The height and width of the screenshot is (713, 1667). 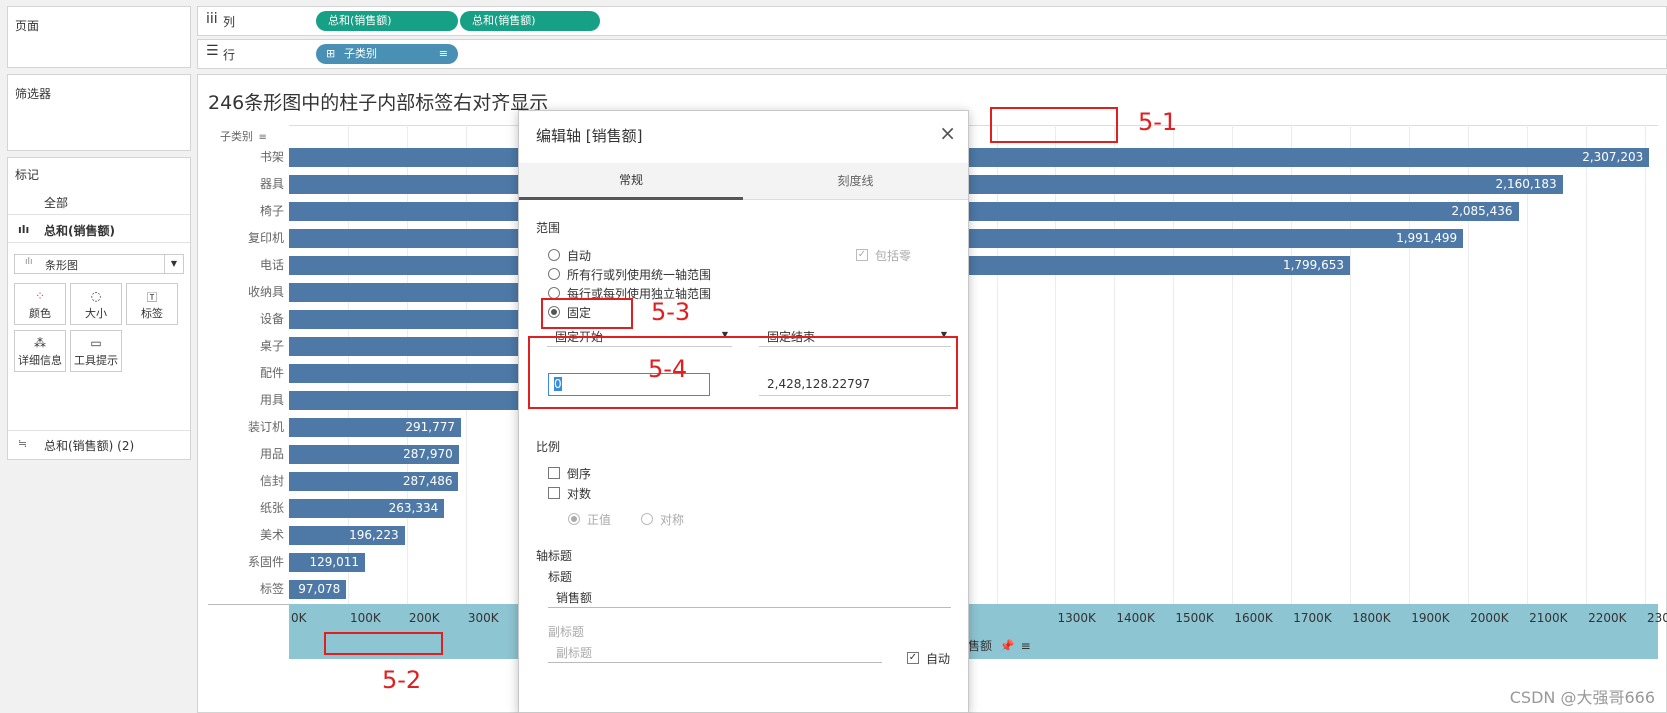 What do you see at coordinates (589, 136) in the screenshot?
I see `dialog-title: 编辑轴 [销售额]` at bounding box center [589, 136].